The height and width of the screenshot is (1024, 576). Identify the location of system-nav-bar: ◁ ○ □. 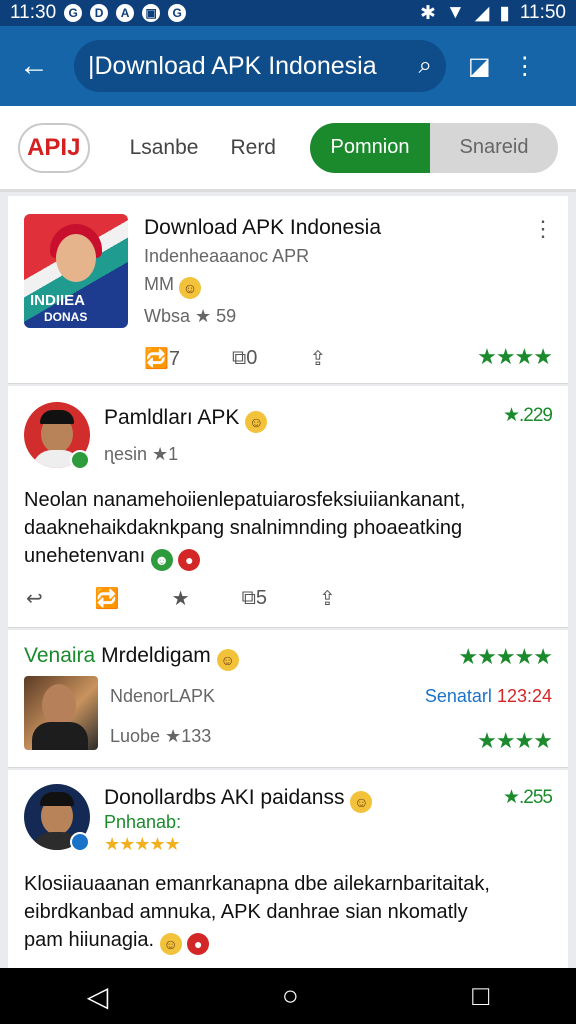
(288, 996).